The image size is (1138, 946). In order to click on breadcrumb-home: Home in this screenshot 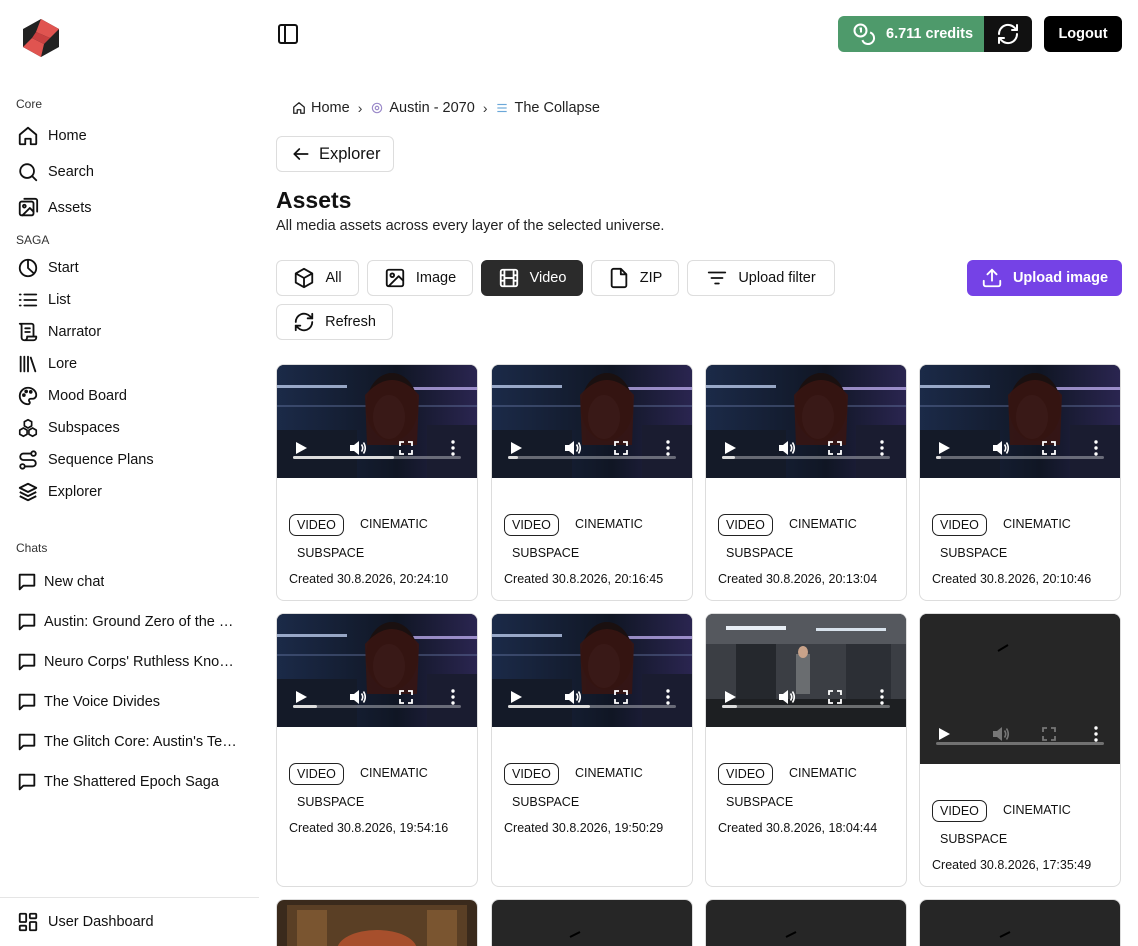, I will do `click(321, 108)`.